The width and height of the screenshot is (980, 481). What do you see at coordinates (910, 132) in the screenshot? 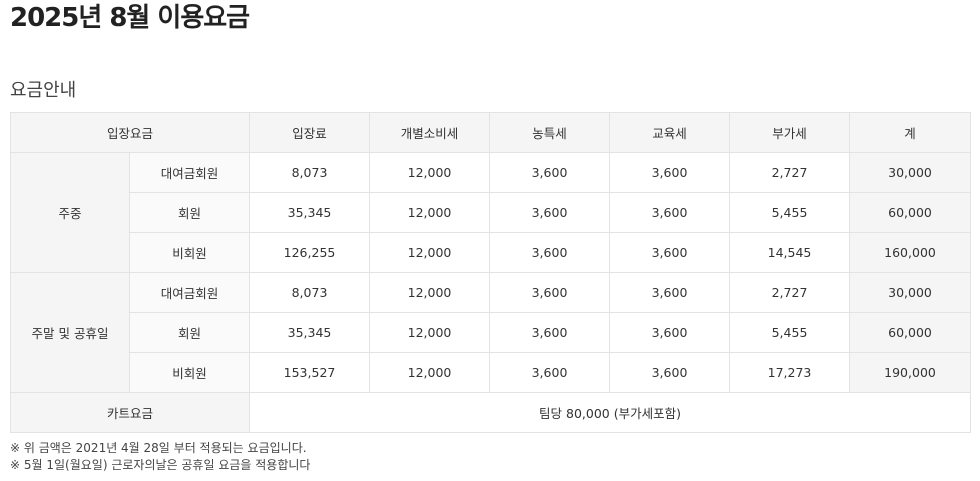
I see `header-total: 계` at bounding box center [910, 132].